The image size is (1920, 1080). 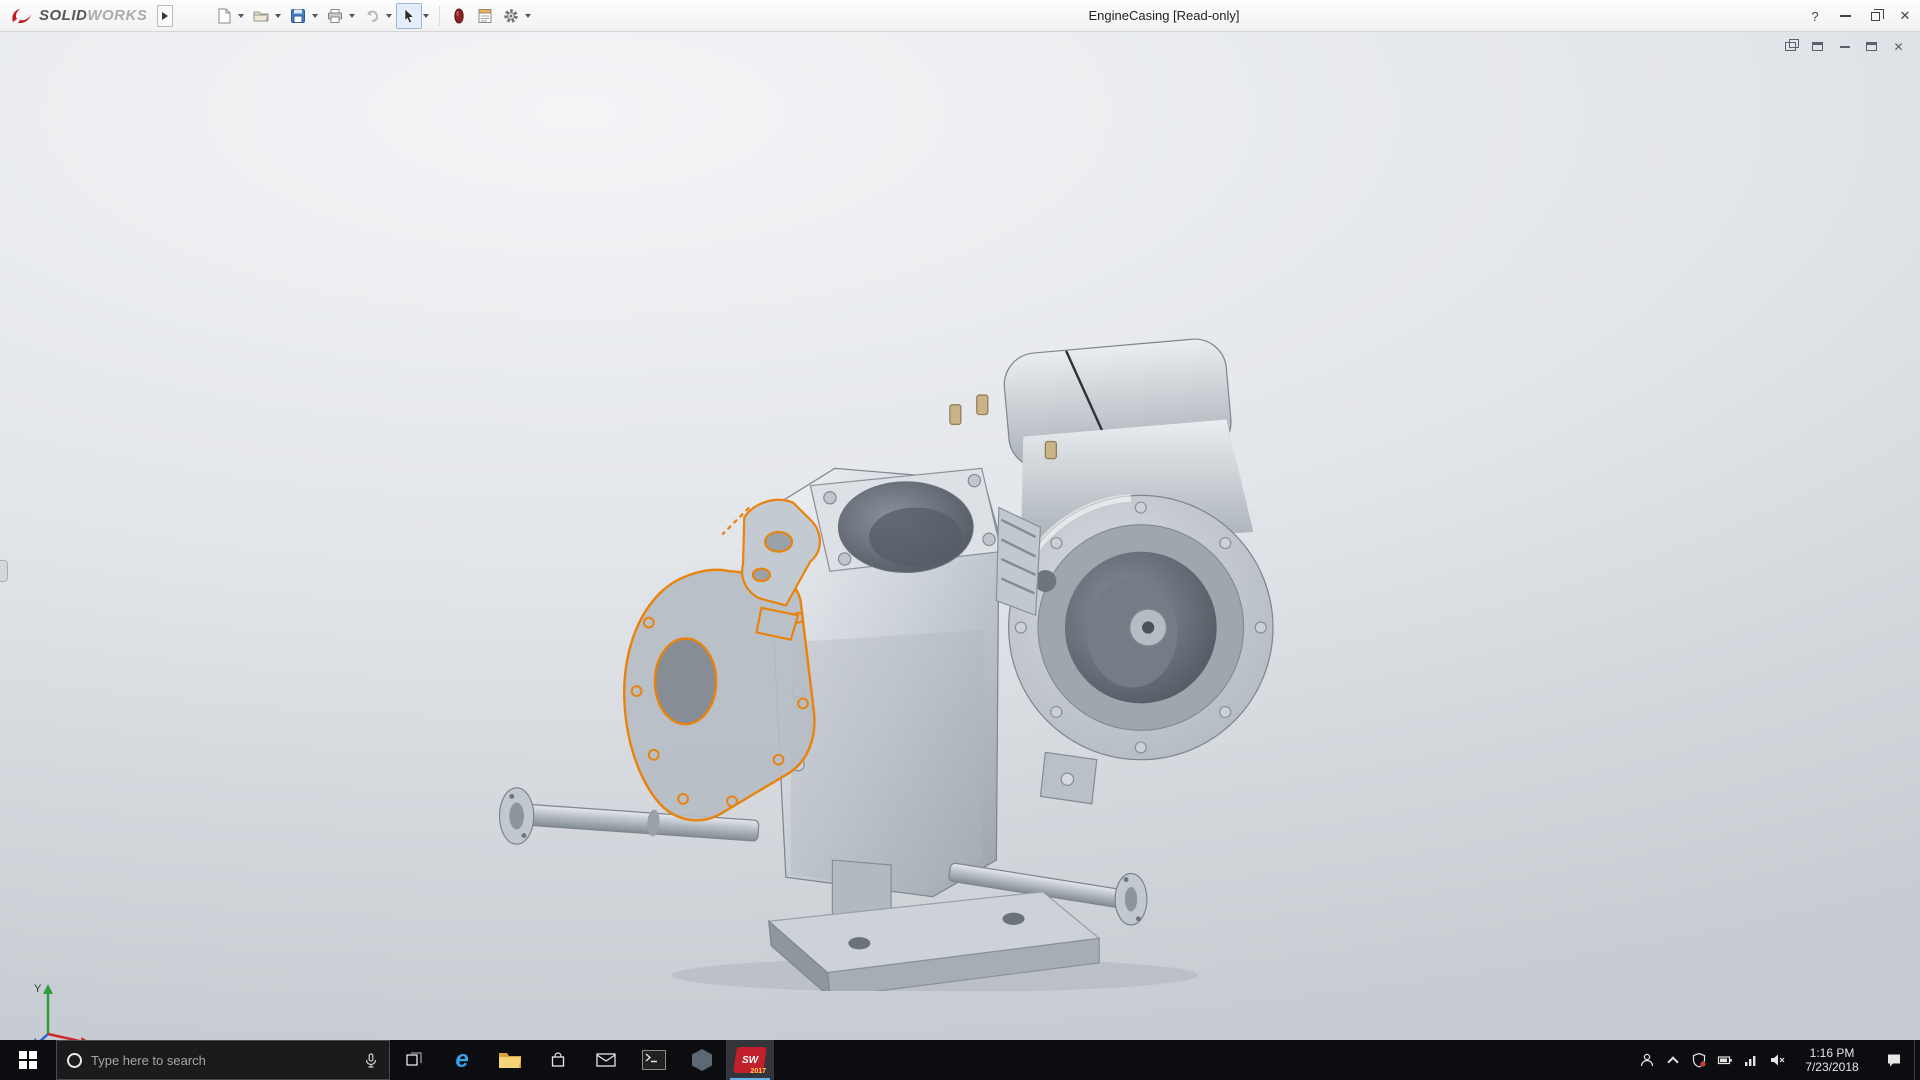 I want to click on people-icon, so click(x=1647, y=1060).